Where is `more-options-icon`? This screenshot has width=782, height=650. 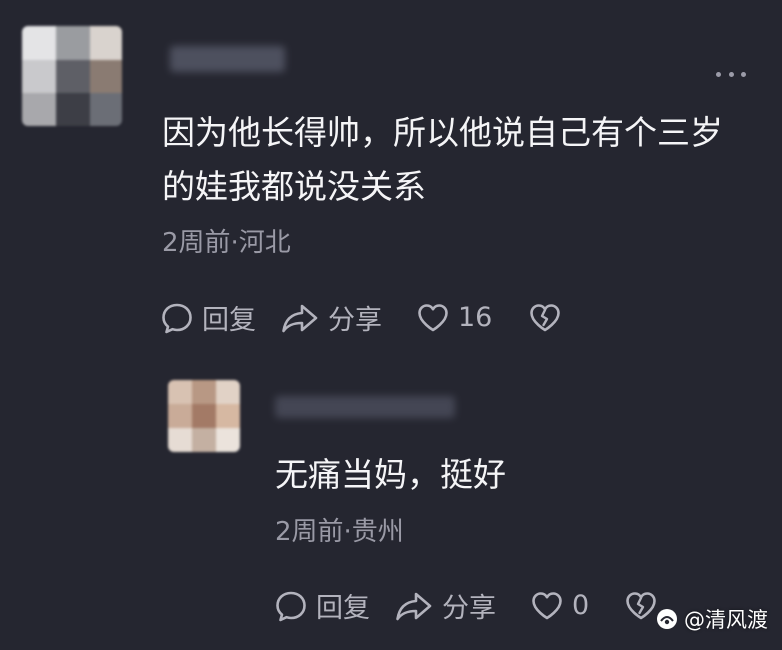 more-options-icon is located at coordinates (731, 74).